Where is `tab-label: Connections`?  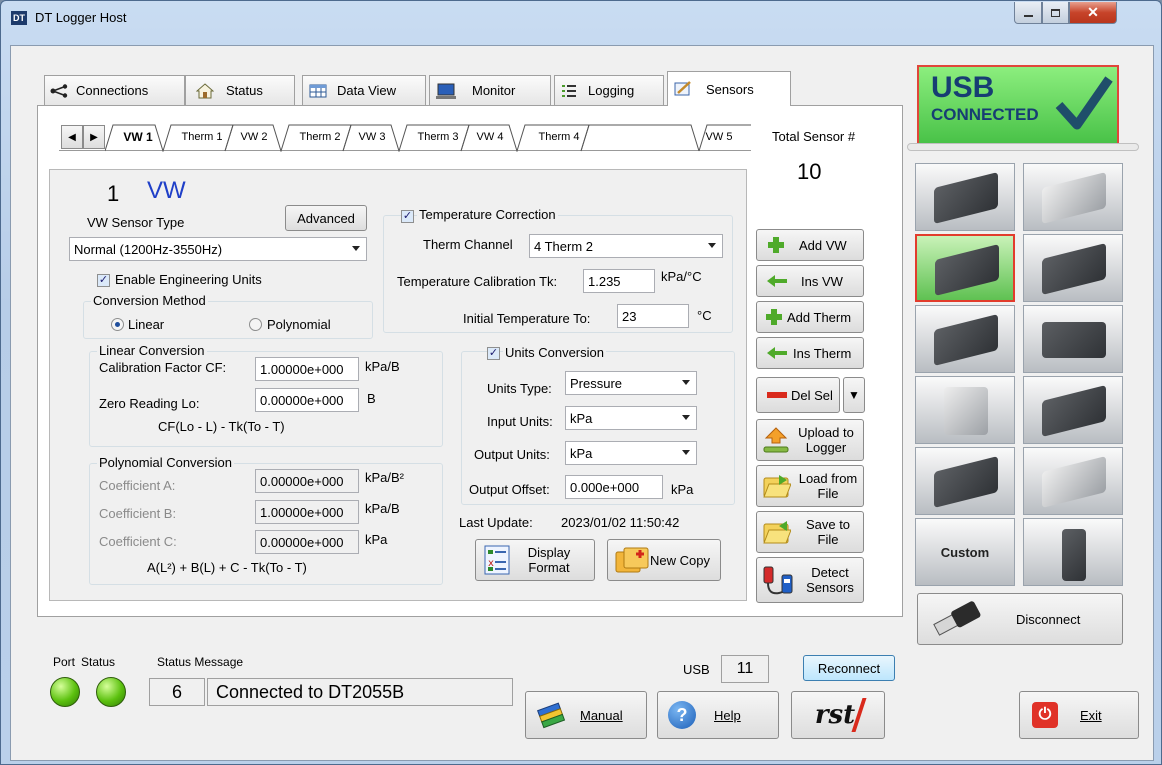
tab-label: Connections is located at coordinates (112, 90).